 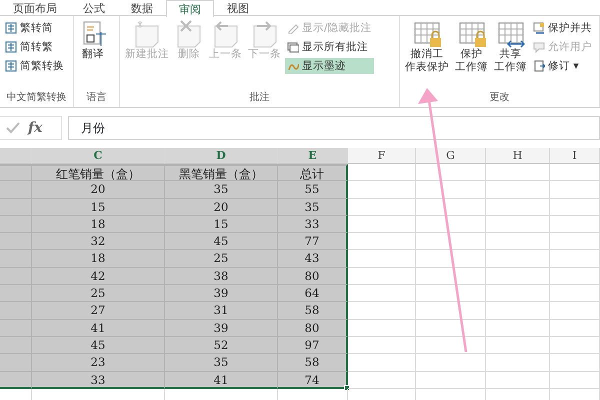 What do you see at coordinates (37, 98) in the screenshot?
I see `group-label: 中文简繁转换` at bounding box center [37, 98].